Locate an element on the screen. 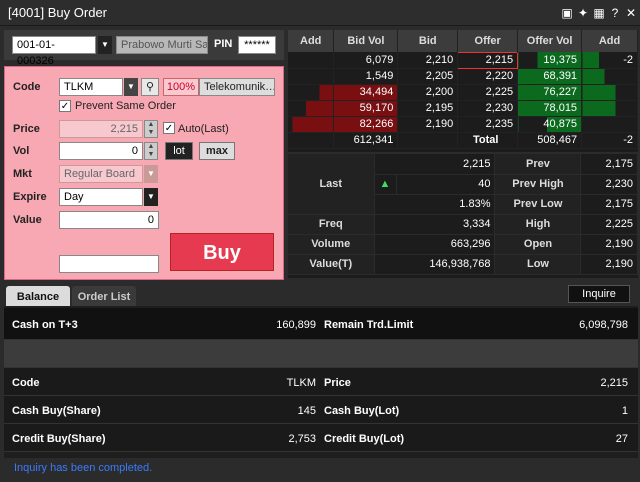 Image resolution: width=640 pixels, height=482 pixels. memo-input is located at coordinates (109, 264).